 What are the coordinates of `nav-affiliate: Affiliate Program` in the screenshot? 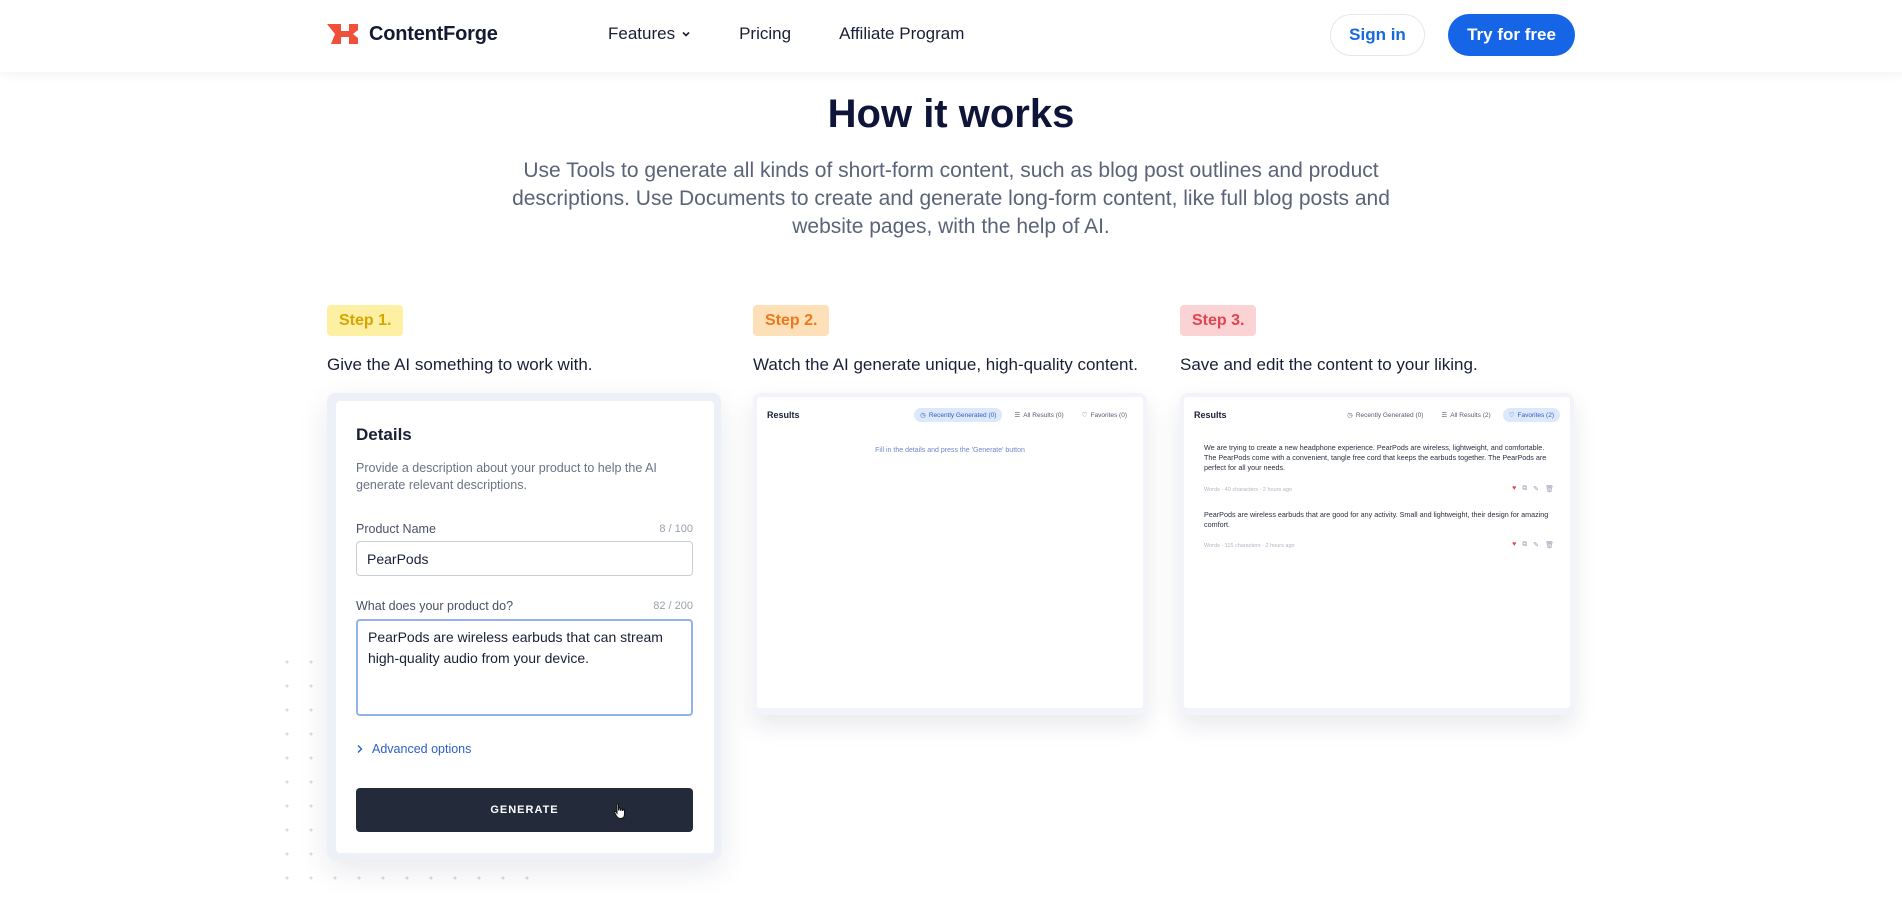 It's located at (901, 34).